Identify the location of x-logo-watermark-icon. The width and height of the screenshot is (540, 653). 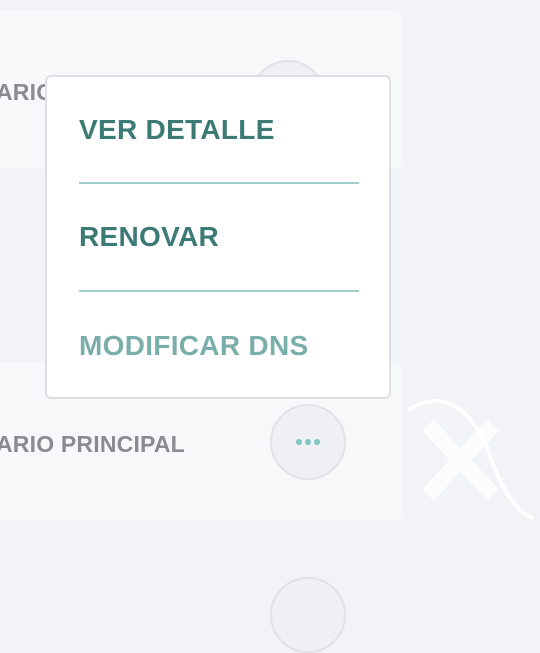
(470, 459).